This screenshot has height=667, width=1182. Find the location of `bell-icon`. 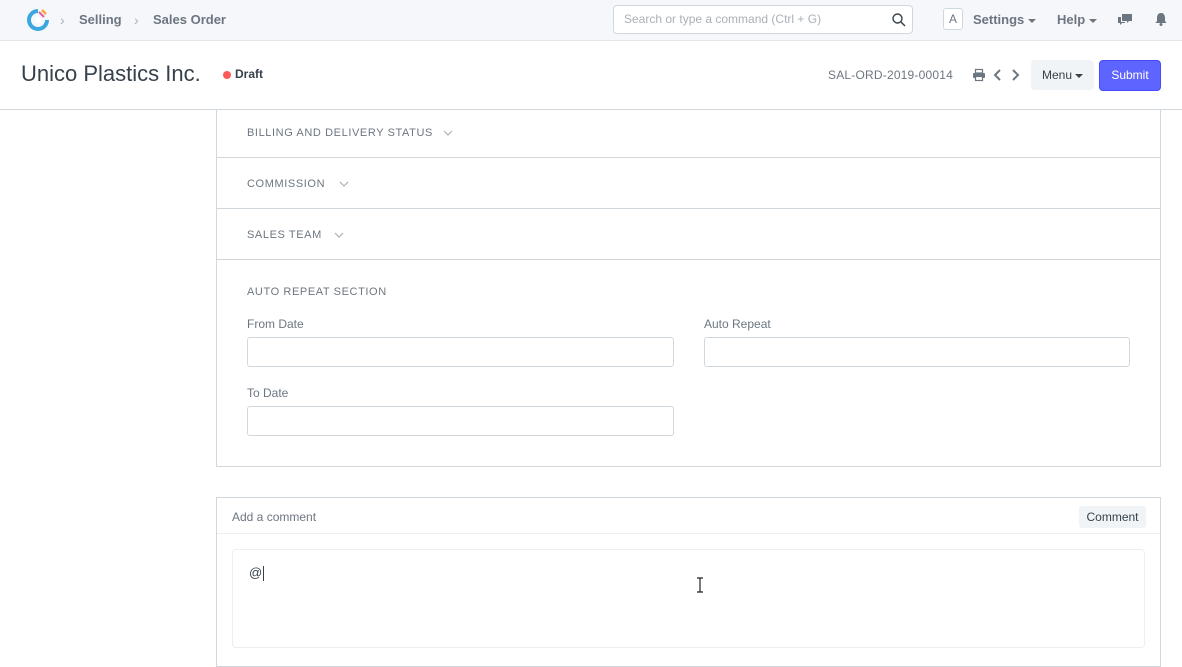

bell-icon is located at coordinates (1161, 19).